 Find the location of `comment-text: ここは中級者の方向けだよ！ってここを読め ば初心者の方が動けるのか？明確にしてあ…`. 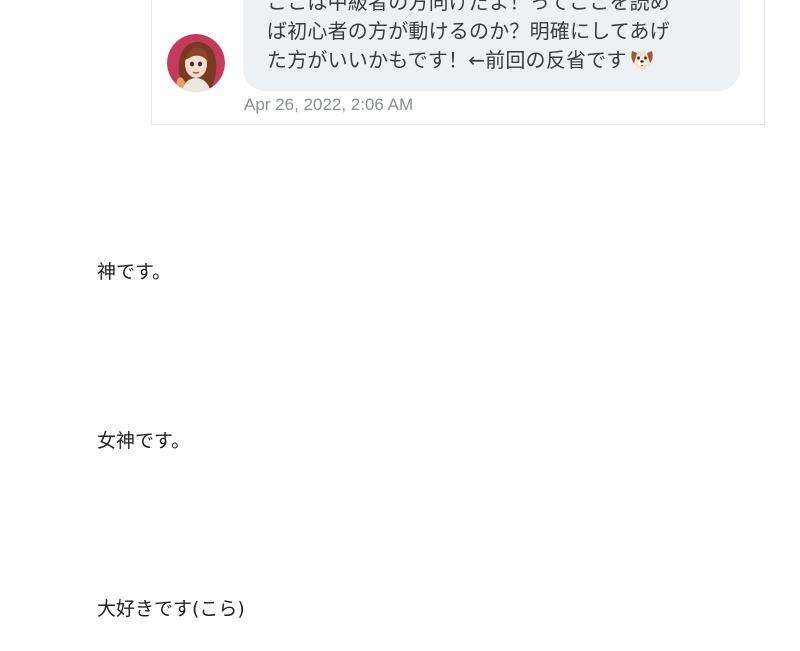

comment-text: ここは中級者の方向けだよ！ってここを読め ば初心者の方が動けるのか？明確にしてあ… is located at coordinates (498, 37).